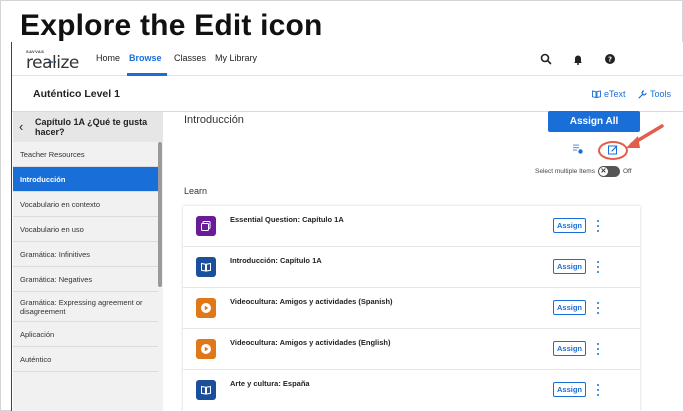  What do you see at coordinates (52, 63) in the screenshot?
I see `logo-word: realize` at bounding box center [52, 63].